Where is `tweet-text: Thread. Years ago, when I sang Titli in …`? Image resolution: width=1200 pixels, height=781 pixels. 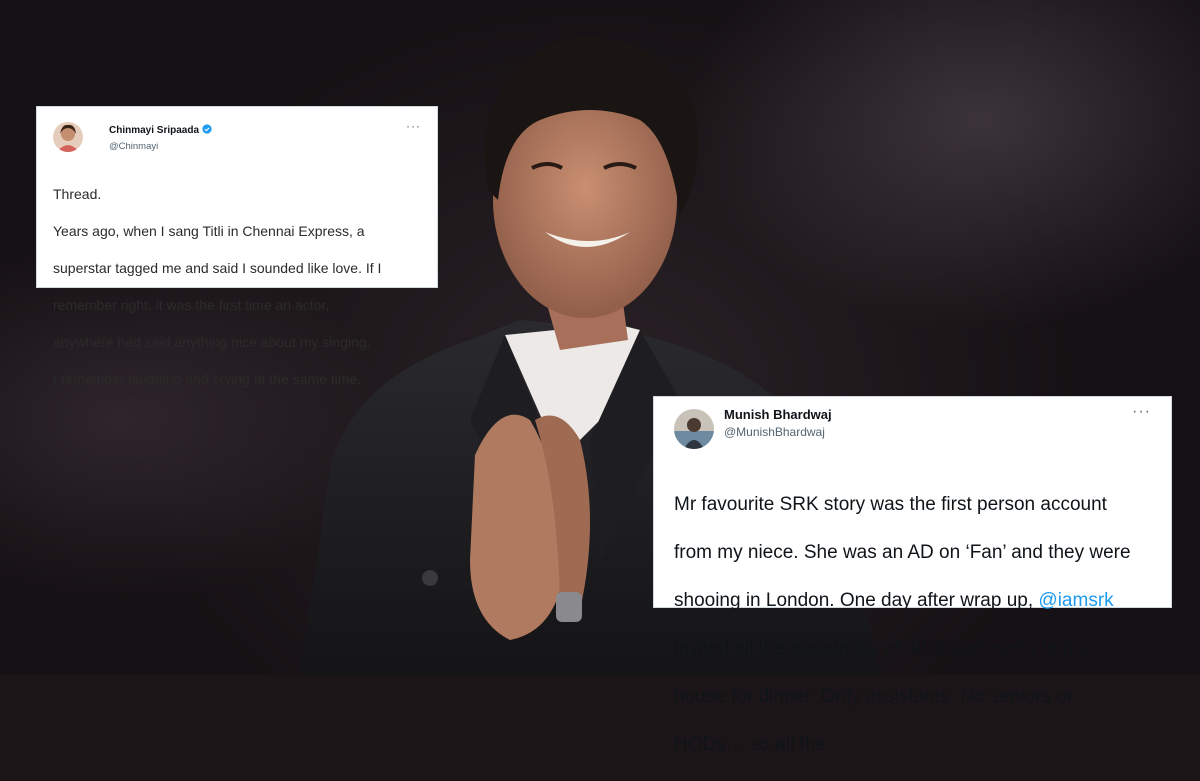 tweet-text: Thread. Years ago, when I sang Titli in … is located at coordinates (237, 286).